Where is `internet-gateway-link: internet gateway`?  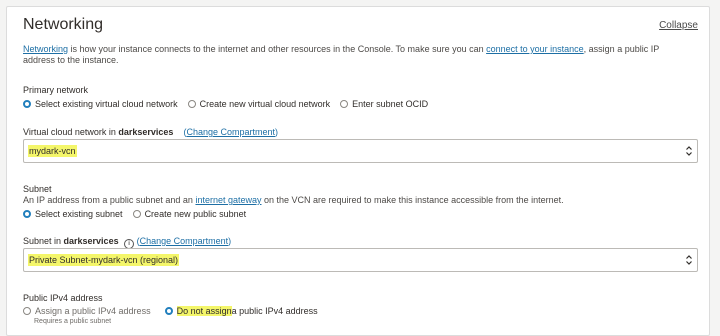 internet-gateway-link: internet gateway is located at coordinates (228, 200).